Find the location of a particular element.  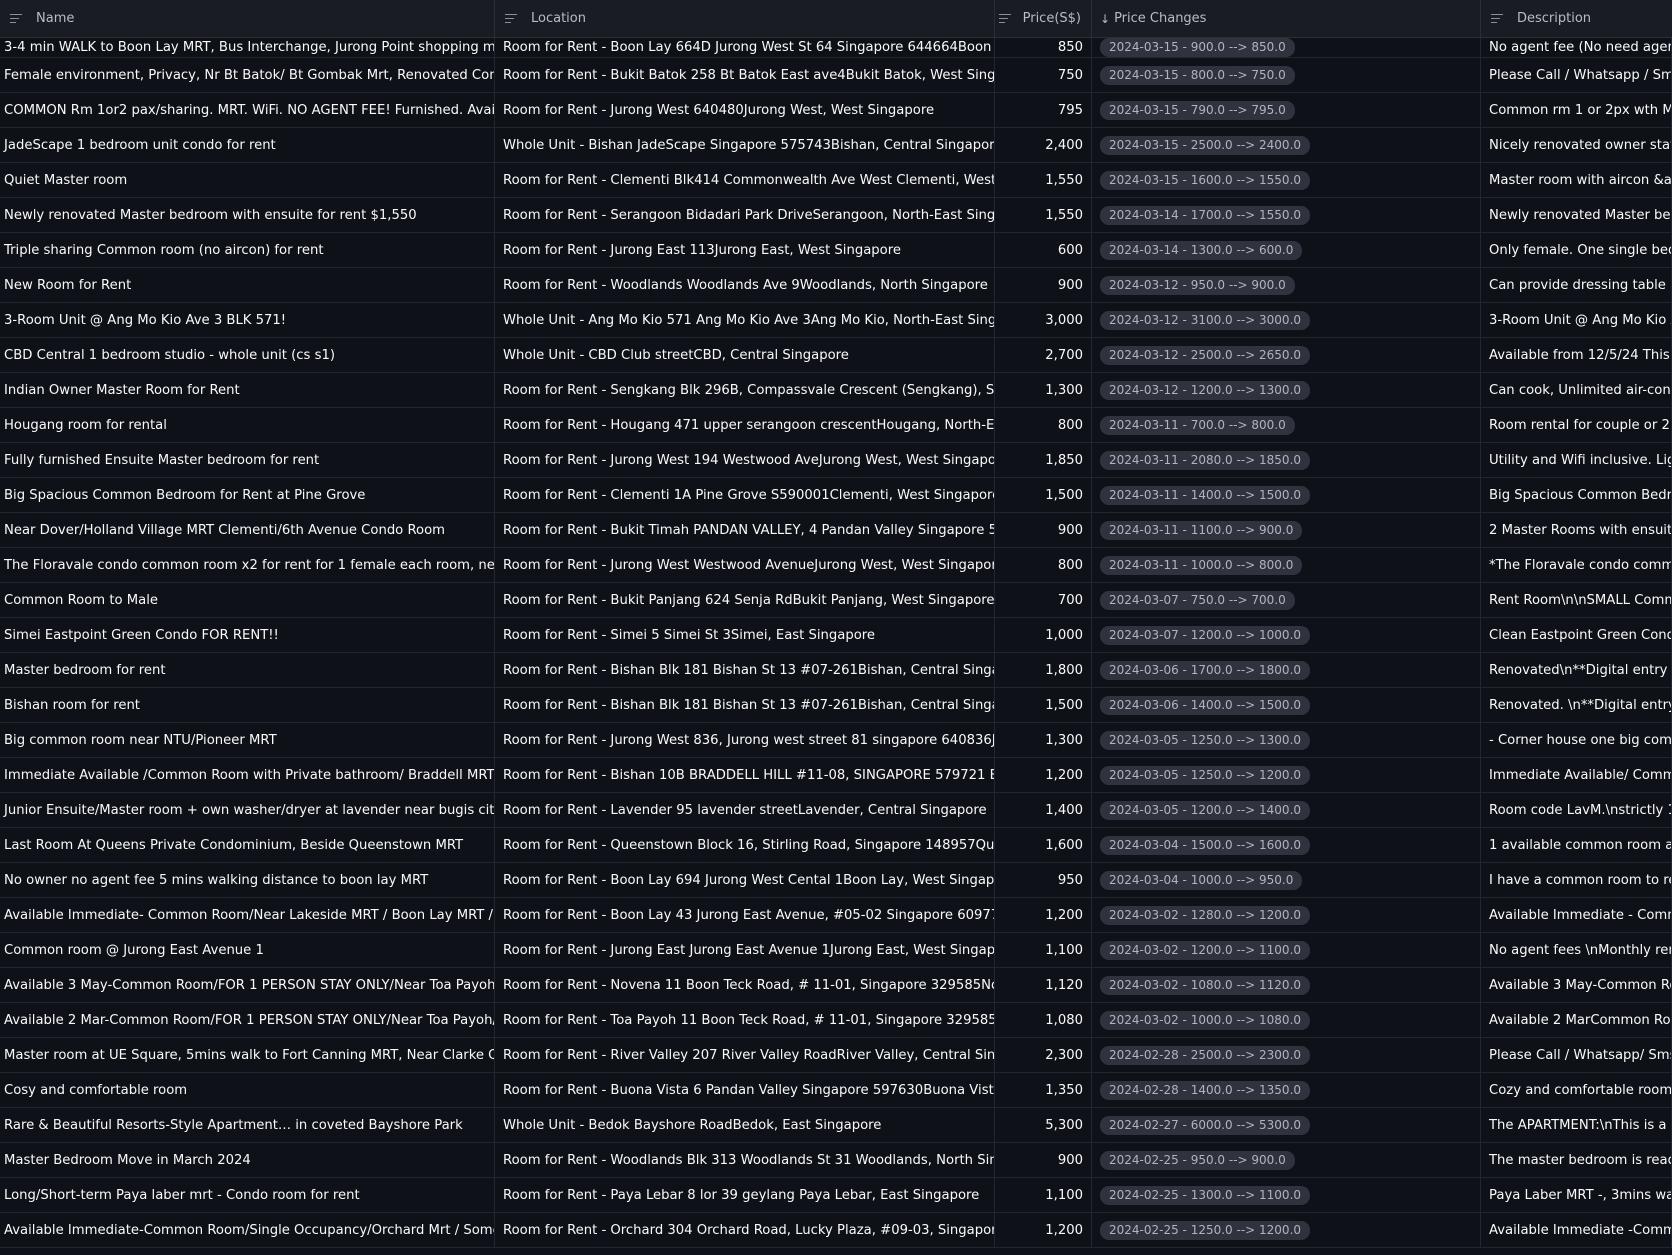

cell-price: 800 is located at coordinates (1043, 565).